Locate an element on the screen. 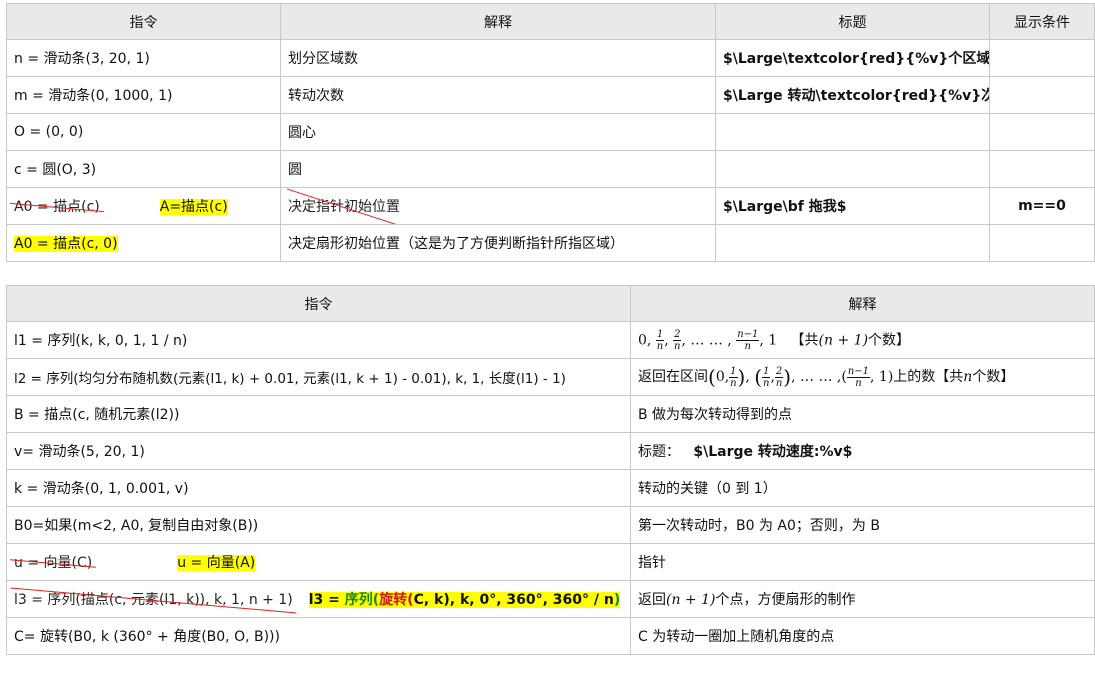 This screenshot has width=1095, height=679. table-row: k = 滑动条(0, 1, 0.001, v) 转动的关键（0 到 1） is located at coordinates (550, 488).